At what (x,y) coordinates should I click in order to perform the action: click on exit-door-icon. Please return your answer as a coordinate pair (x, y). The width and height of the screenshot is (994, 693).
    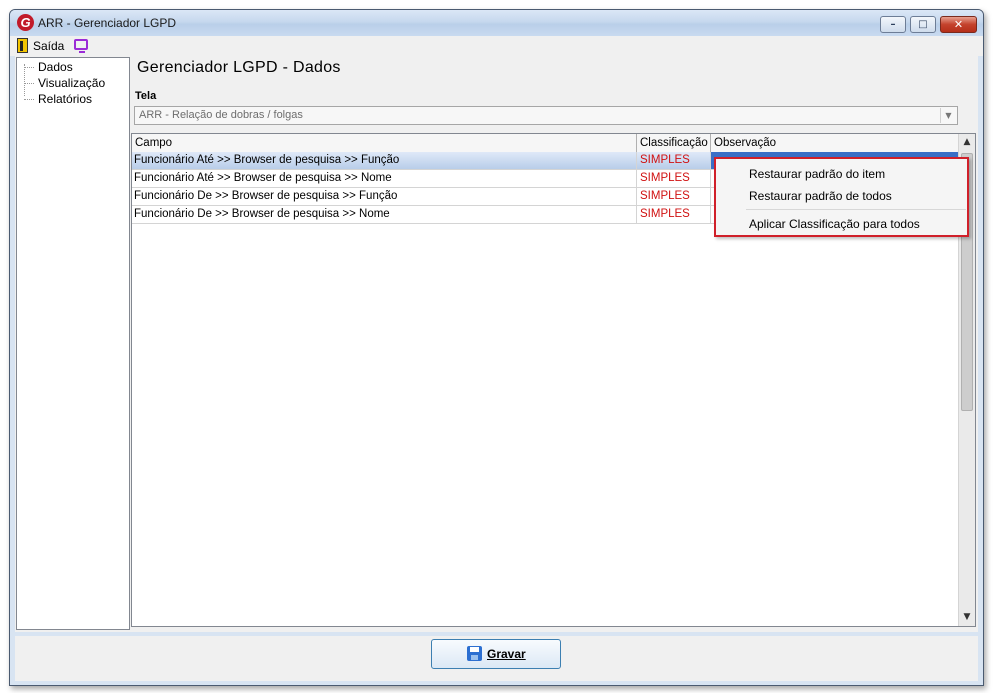
    Looking at the image, I should click on (22, 45).